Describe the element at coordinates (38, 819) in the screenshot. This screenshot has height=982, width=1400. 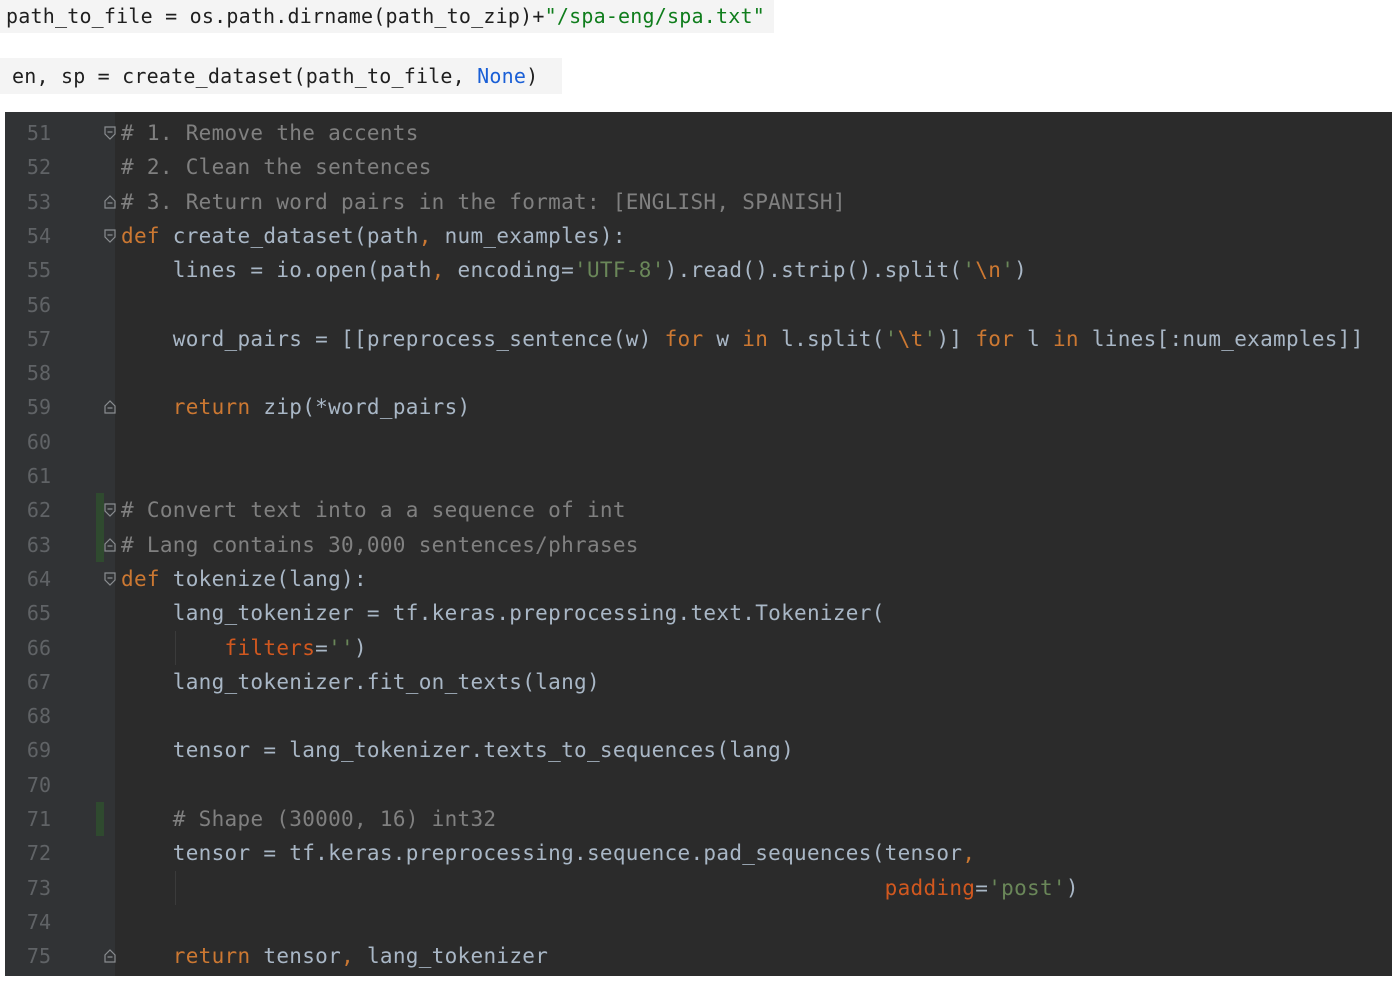
I see `line-number: 71` at that location.